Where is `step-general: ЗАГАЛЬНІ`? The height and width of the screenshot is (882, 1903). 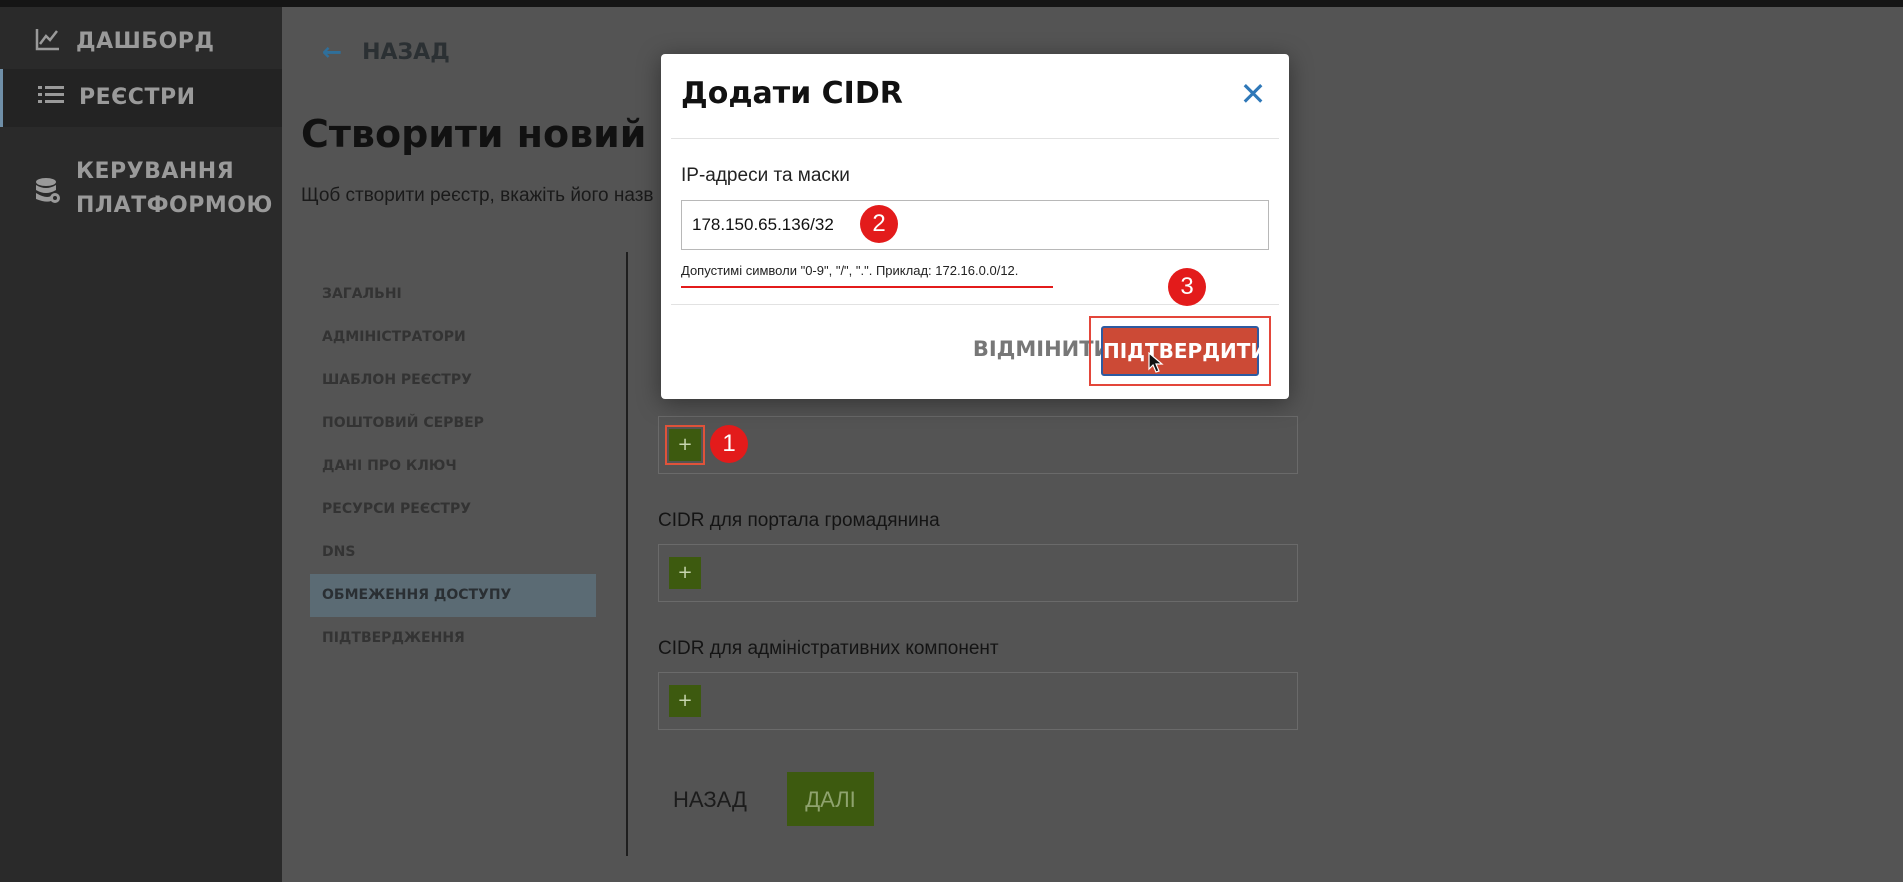
step-general: ЗАГАЛЬНІ is located at coordinates (453, 294).